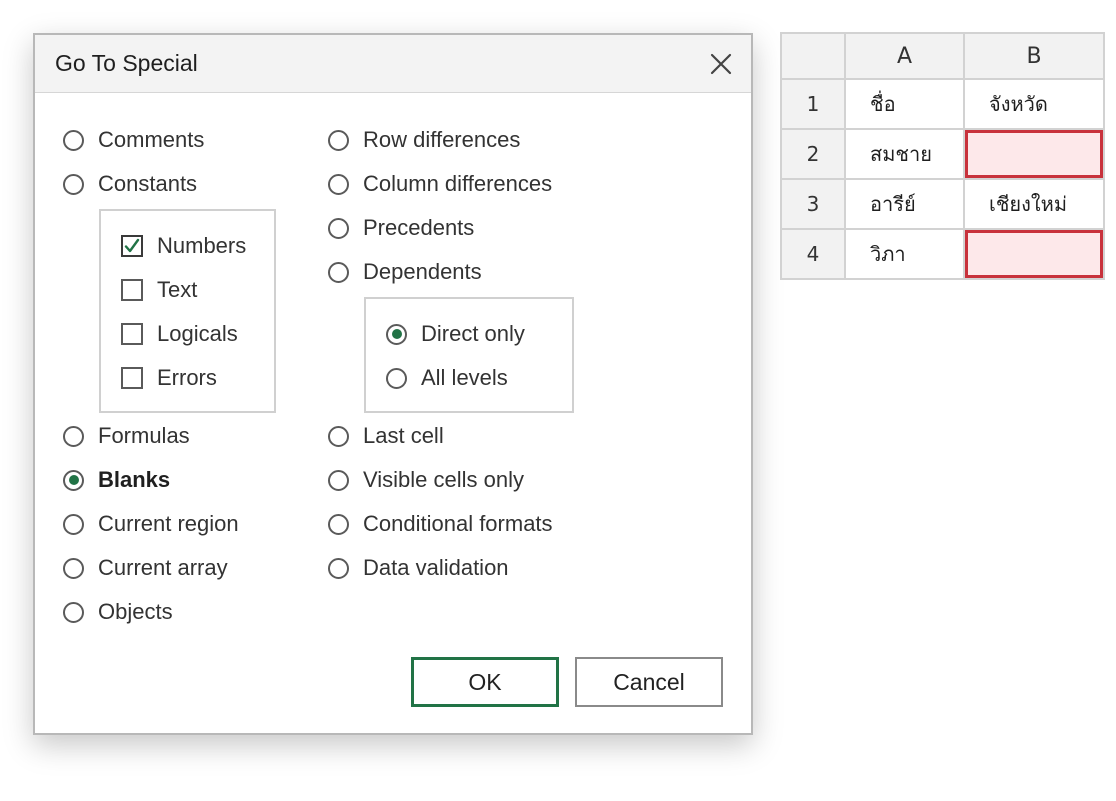 Image resolution: width=1116 pixels, height=801 pixels. I want to click on option-current-array-label: Current array, so click(163, 567).